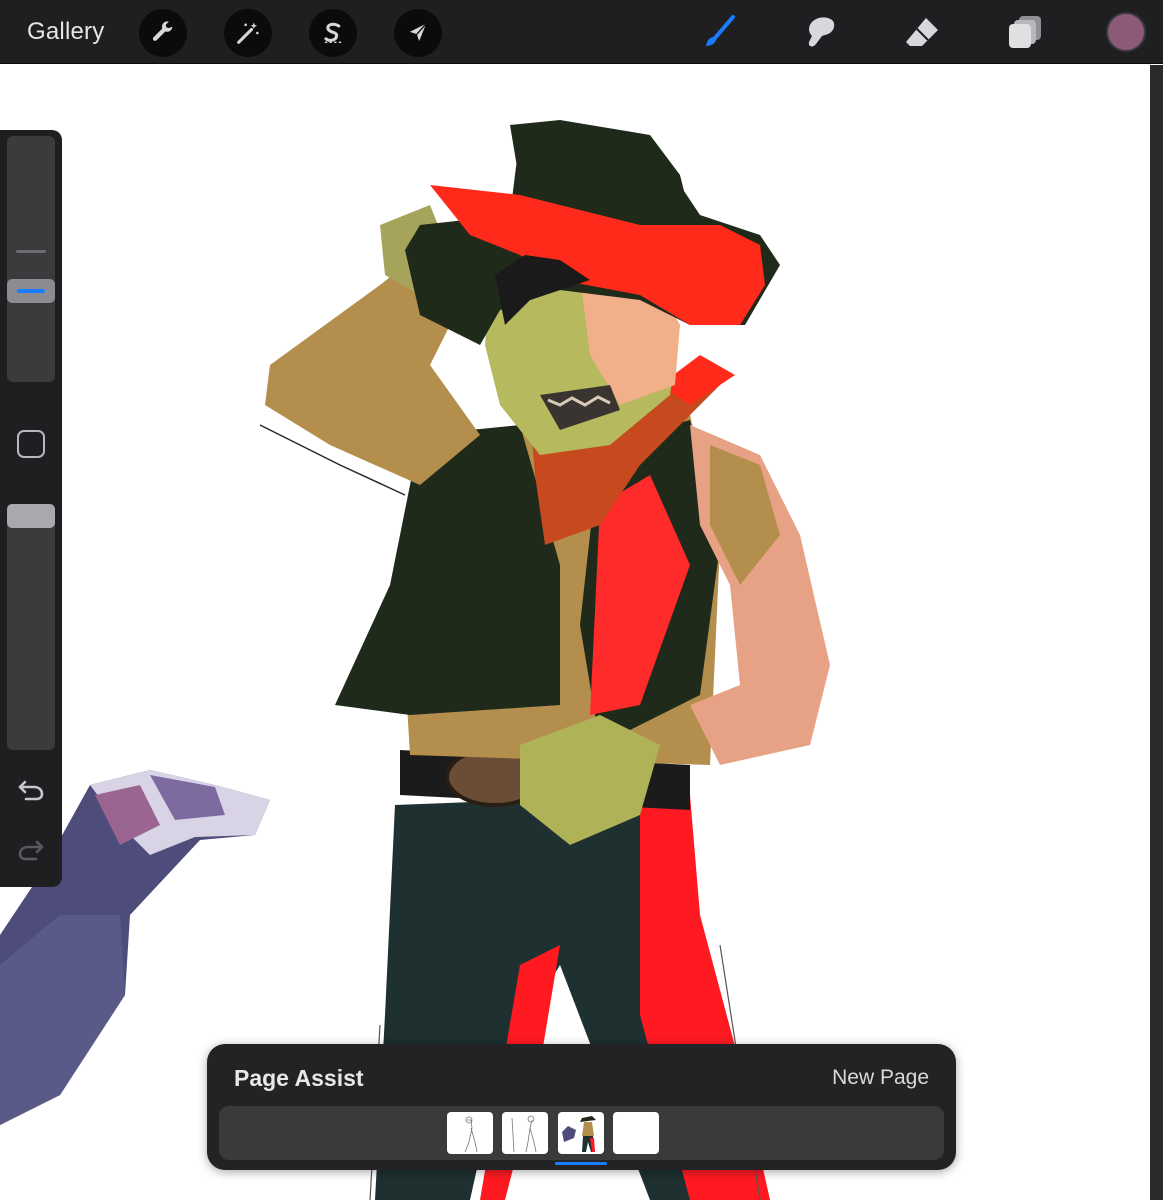  I want to click on actions-button, so click(163, 33).